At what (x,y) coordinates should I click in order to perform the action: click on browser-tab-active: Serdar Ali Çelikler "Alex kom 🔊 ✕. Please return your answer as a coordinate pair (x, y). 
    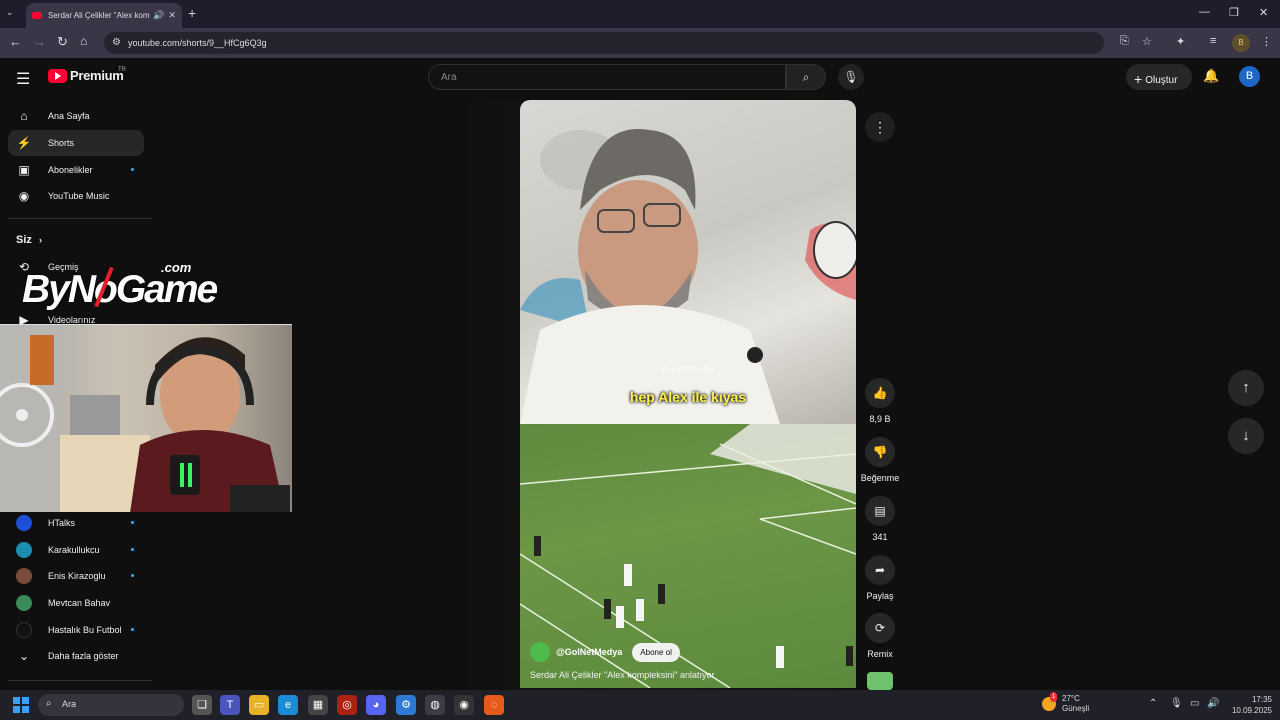
    Looking at the image, I should click on (104, 15).